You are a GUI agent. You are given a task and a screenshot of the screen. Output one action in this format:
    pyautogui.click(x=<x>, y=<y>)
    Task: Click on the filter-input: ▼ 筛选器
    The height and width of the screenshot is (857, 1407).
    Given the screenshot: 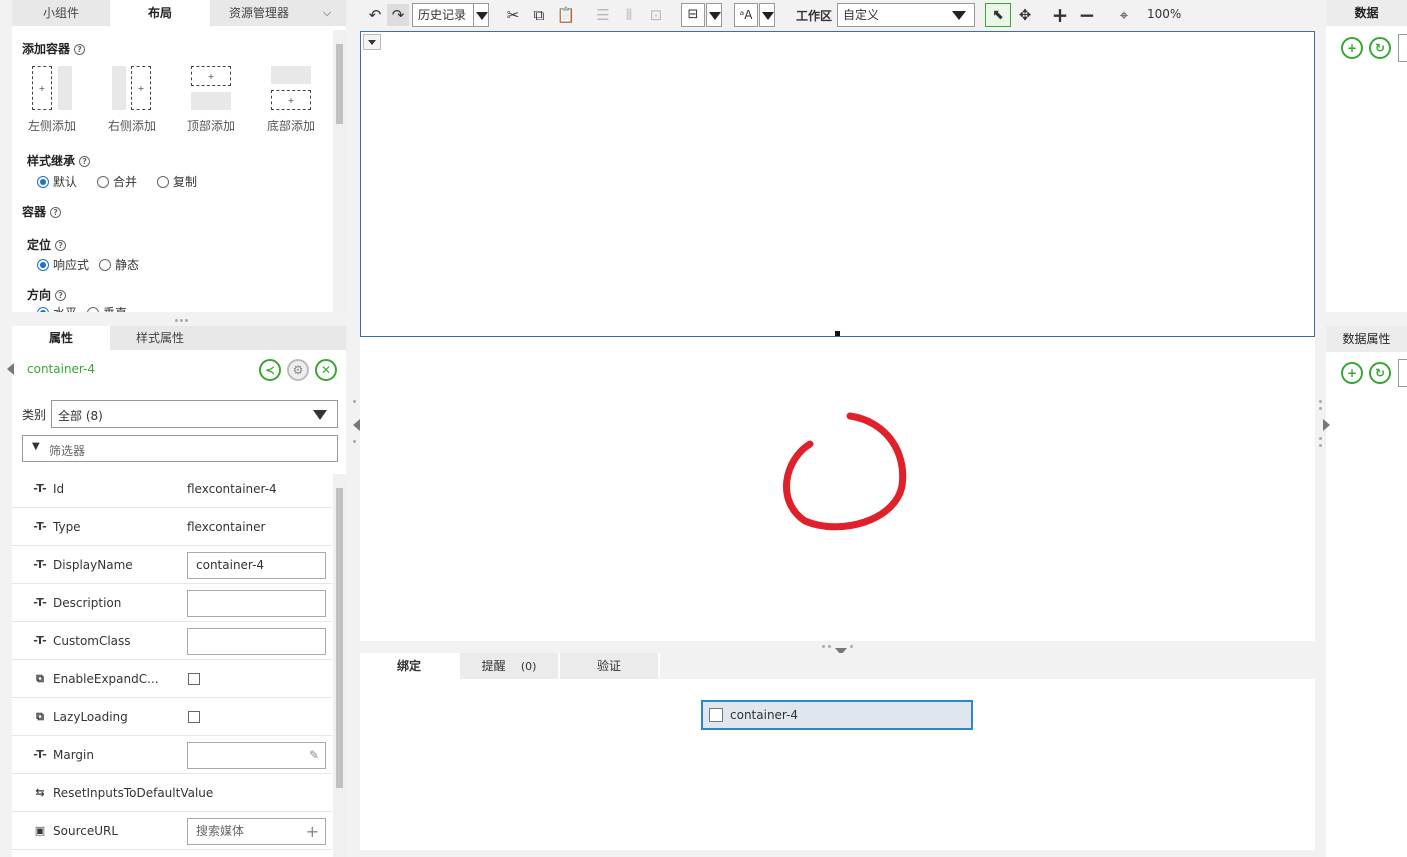 What is the action you would take?
    pyautogui.click(x=180, y=448)
    